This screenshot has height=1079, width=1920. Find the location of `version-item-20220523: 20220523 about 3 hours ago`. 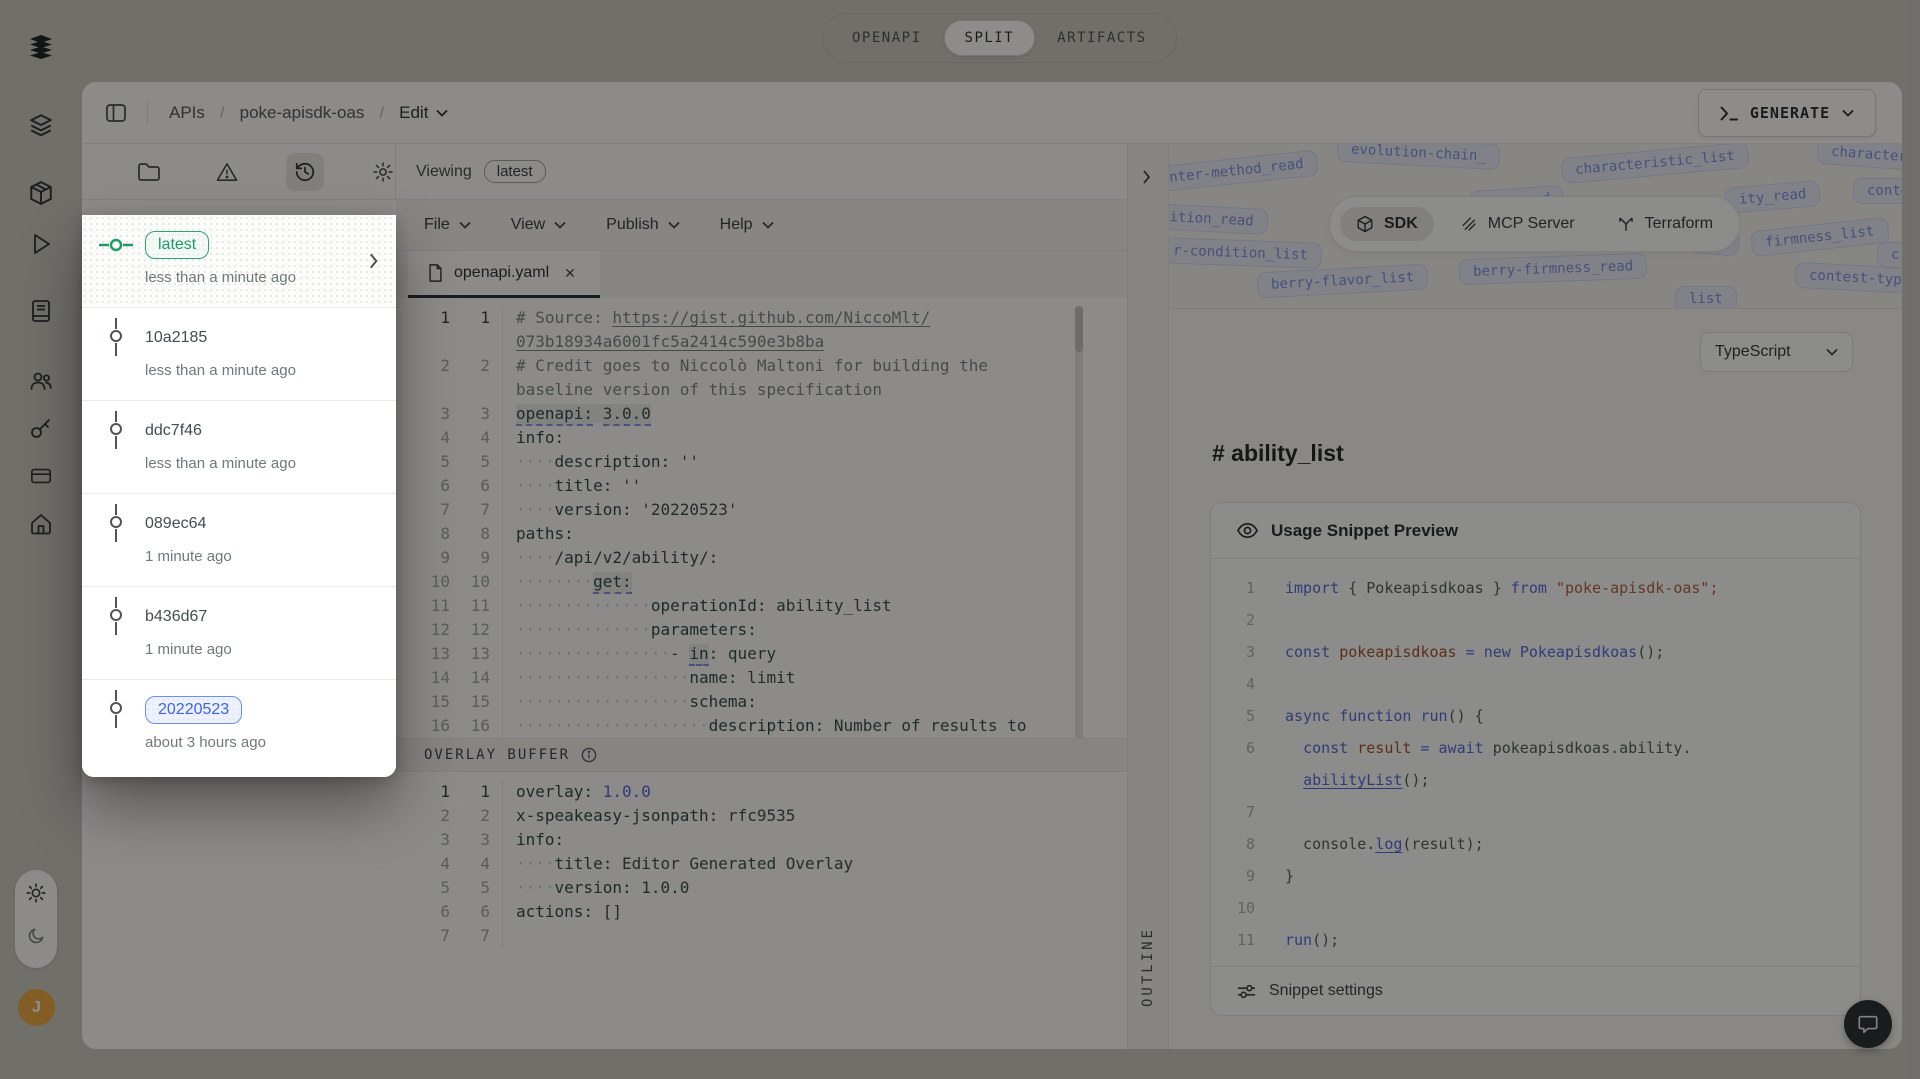

version-item-20220523: 20220523 about 3 hours ago is located at coordinates (239, 728).